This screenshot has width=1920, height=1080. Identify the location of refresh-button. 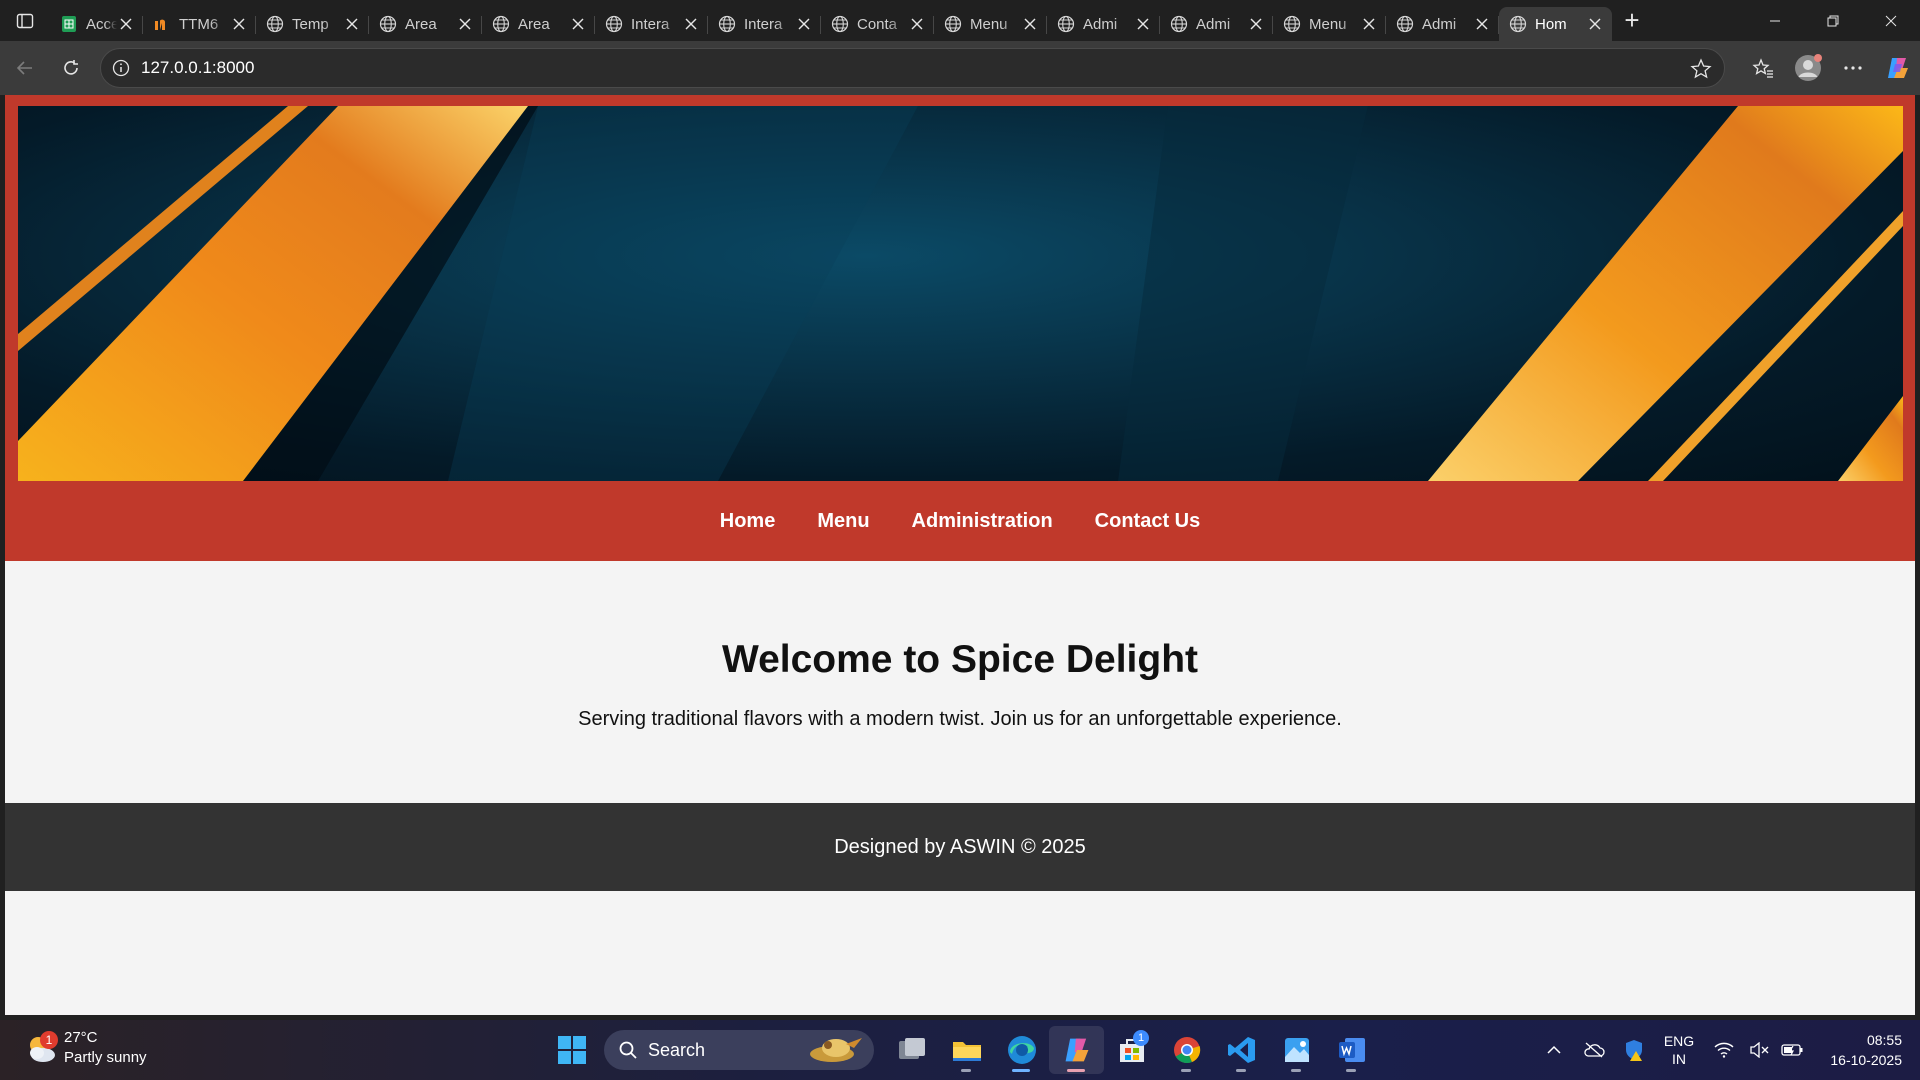
(71, 68).